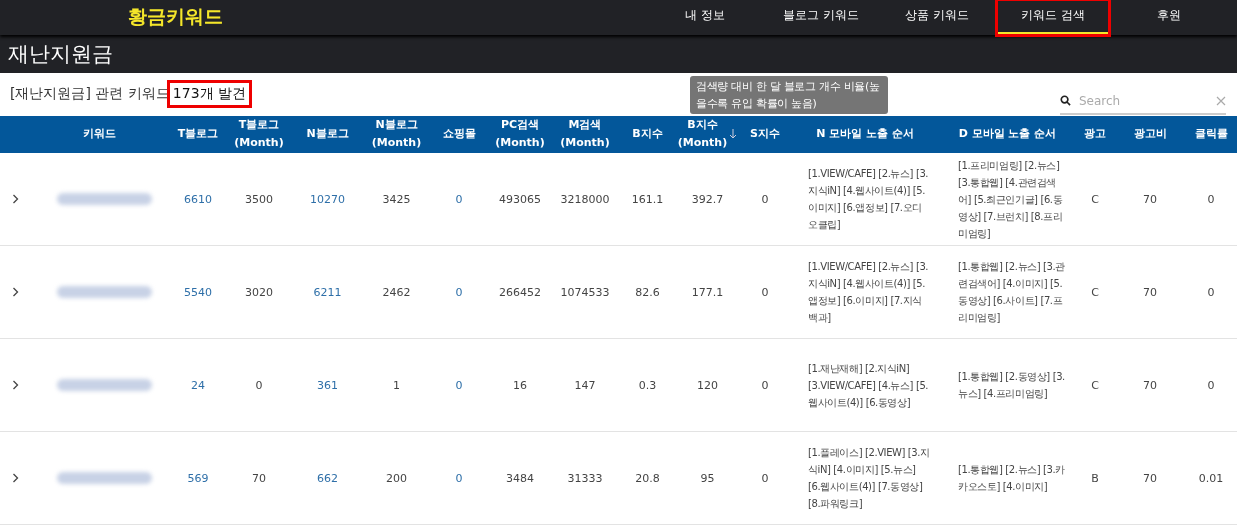  I want to click on table-cell-text: [1.통합웹] [2.뉴스] [3.관련검색어] [4.이미지] [5.동영상] [6.사이트] [7.프리미엄링], so click(1011, 292).